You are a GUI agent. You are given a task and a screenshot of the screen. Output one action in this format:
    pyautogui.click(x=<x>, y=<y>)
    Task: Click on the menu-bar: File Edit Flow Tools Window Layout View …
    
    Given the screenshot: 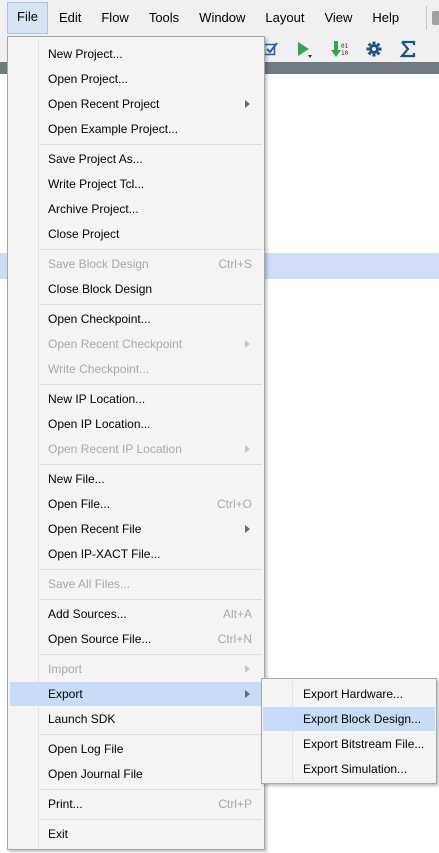 What is the action you would take?
    pyautogui.click(x=219, y=18)
    